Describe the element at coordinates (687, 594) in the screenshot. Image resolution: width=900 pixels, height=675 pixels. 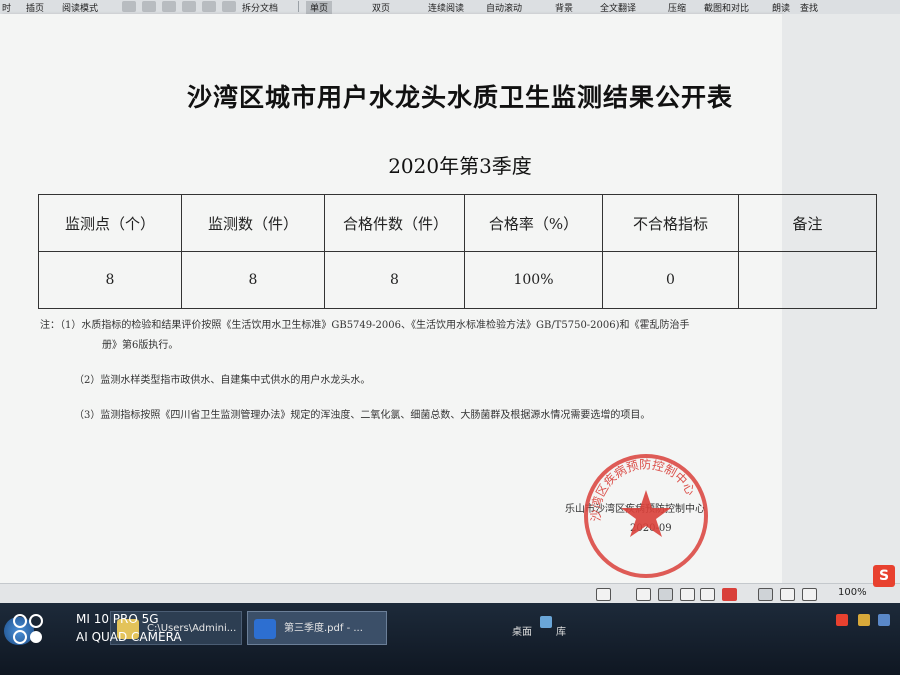
I see `continuous-icon` at that location.